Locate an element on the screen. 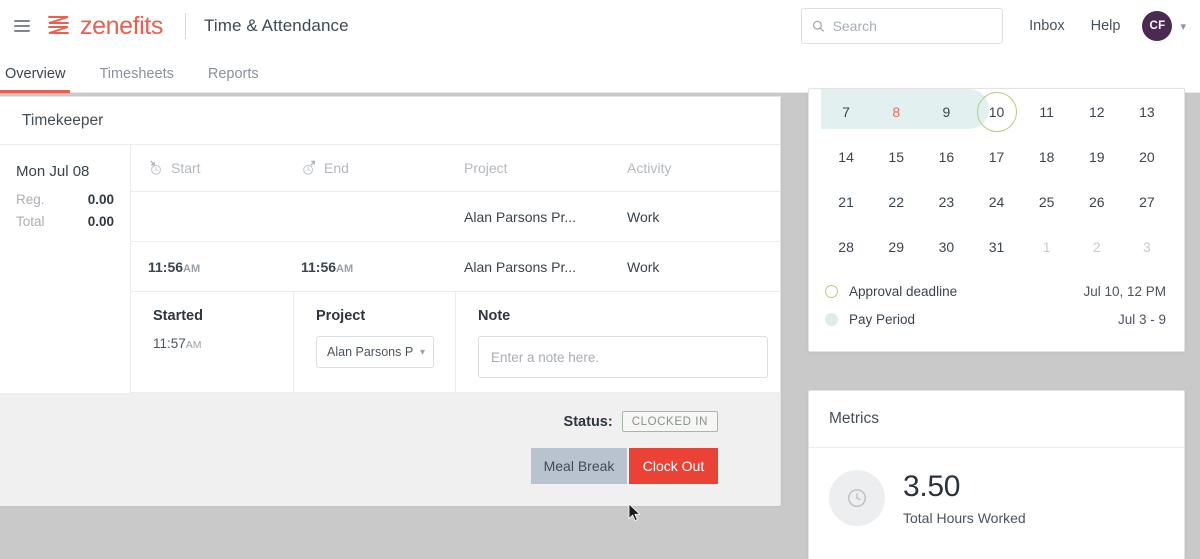  search-box is located at coordinates (902, 26).